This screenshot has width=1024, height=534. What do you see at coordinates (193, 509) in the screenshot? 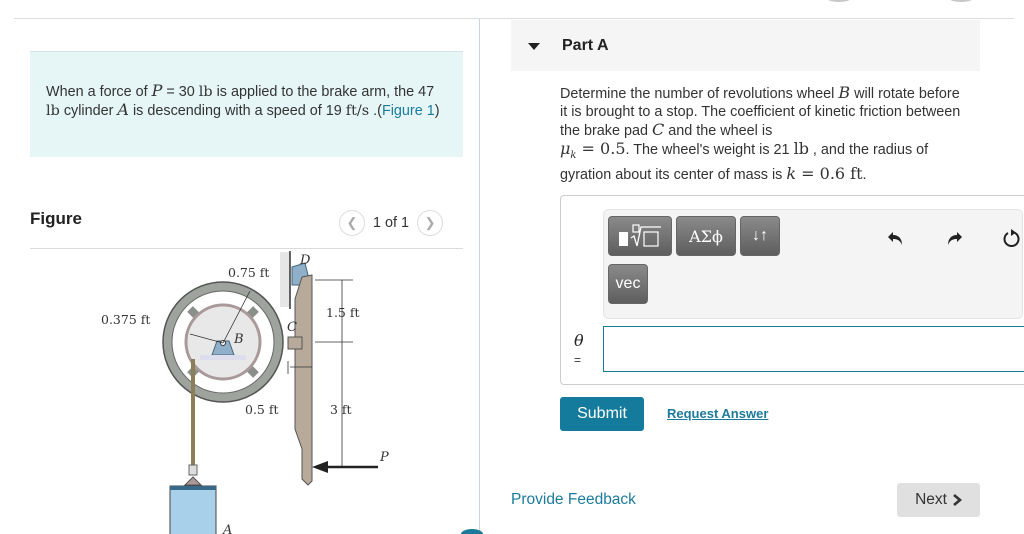
I see `cylinder-a` at bounding box center [193, 509].